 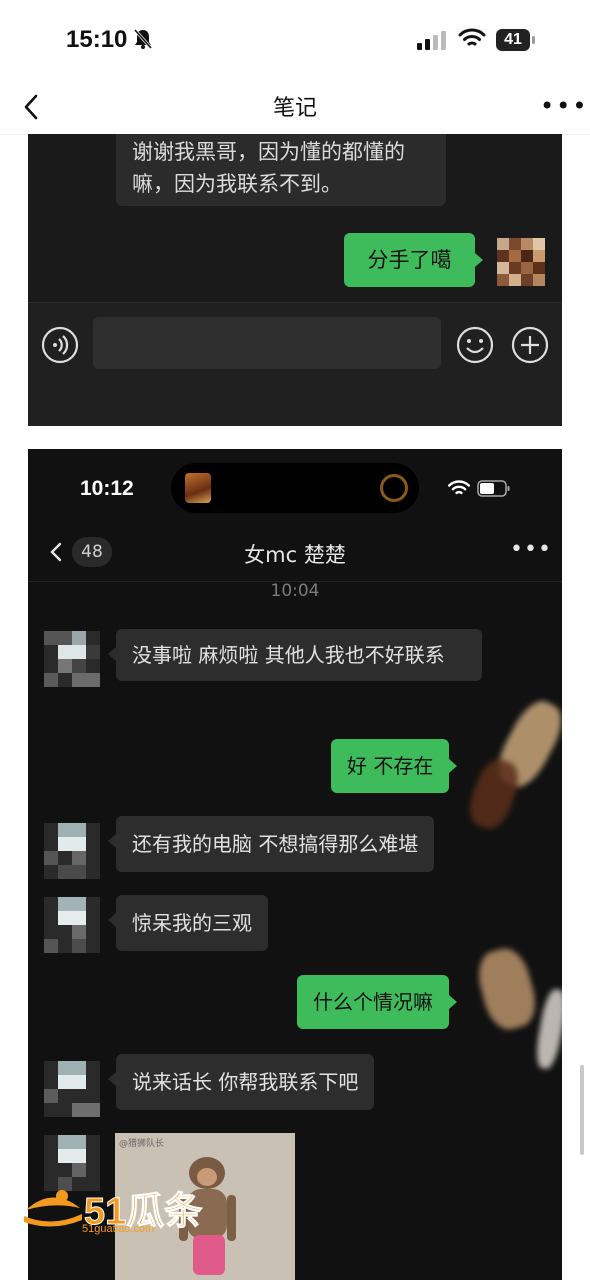 I want to click on page-title: 笔记, so click(x=294, y=108).